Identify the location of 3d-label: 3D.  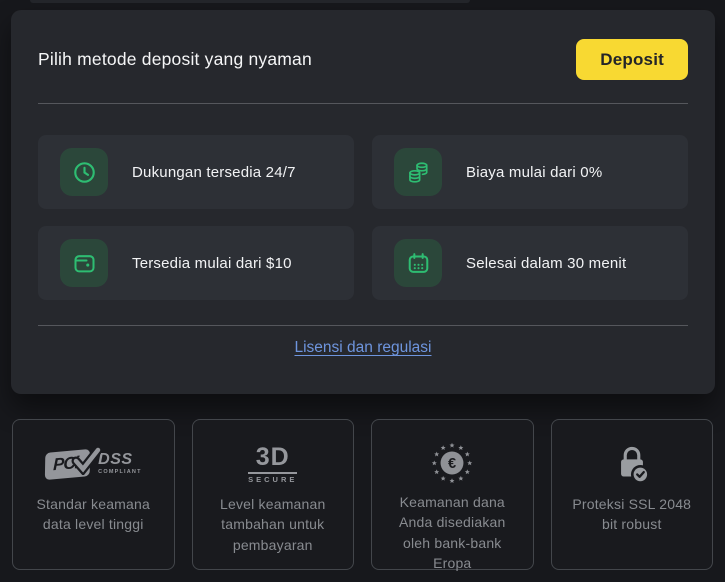
(272, 456).